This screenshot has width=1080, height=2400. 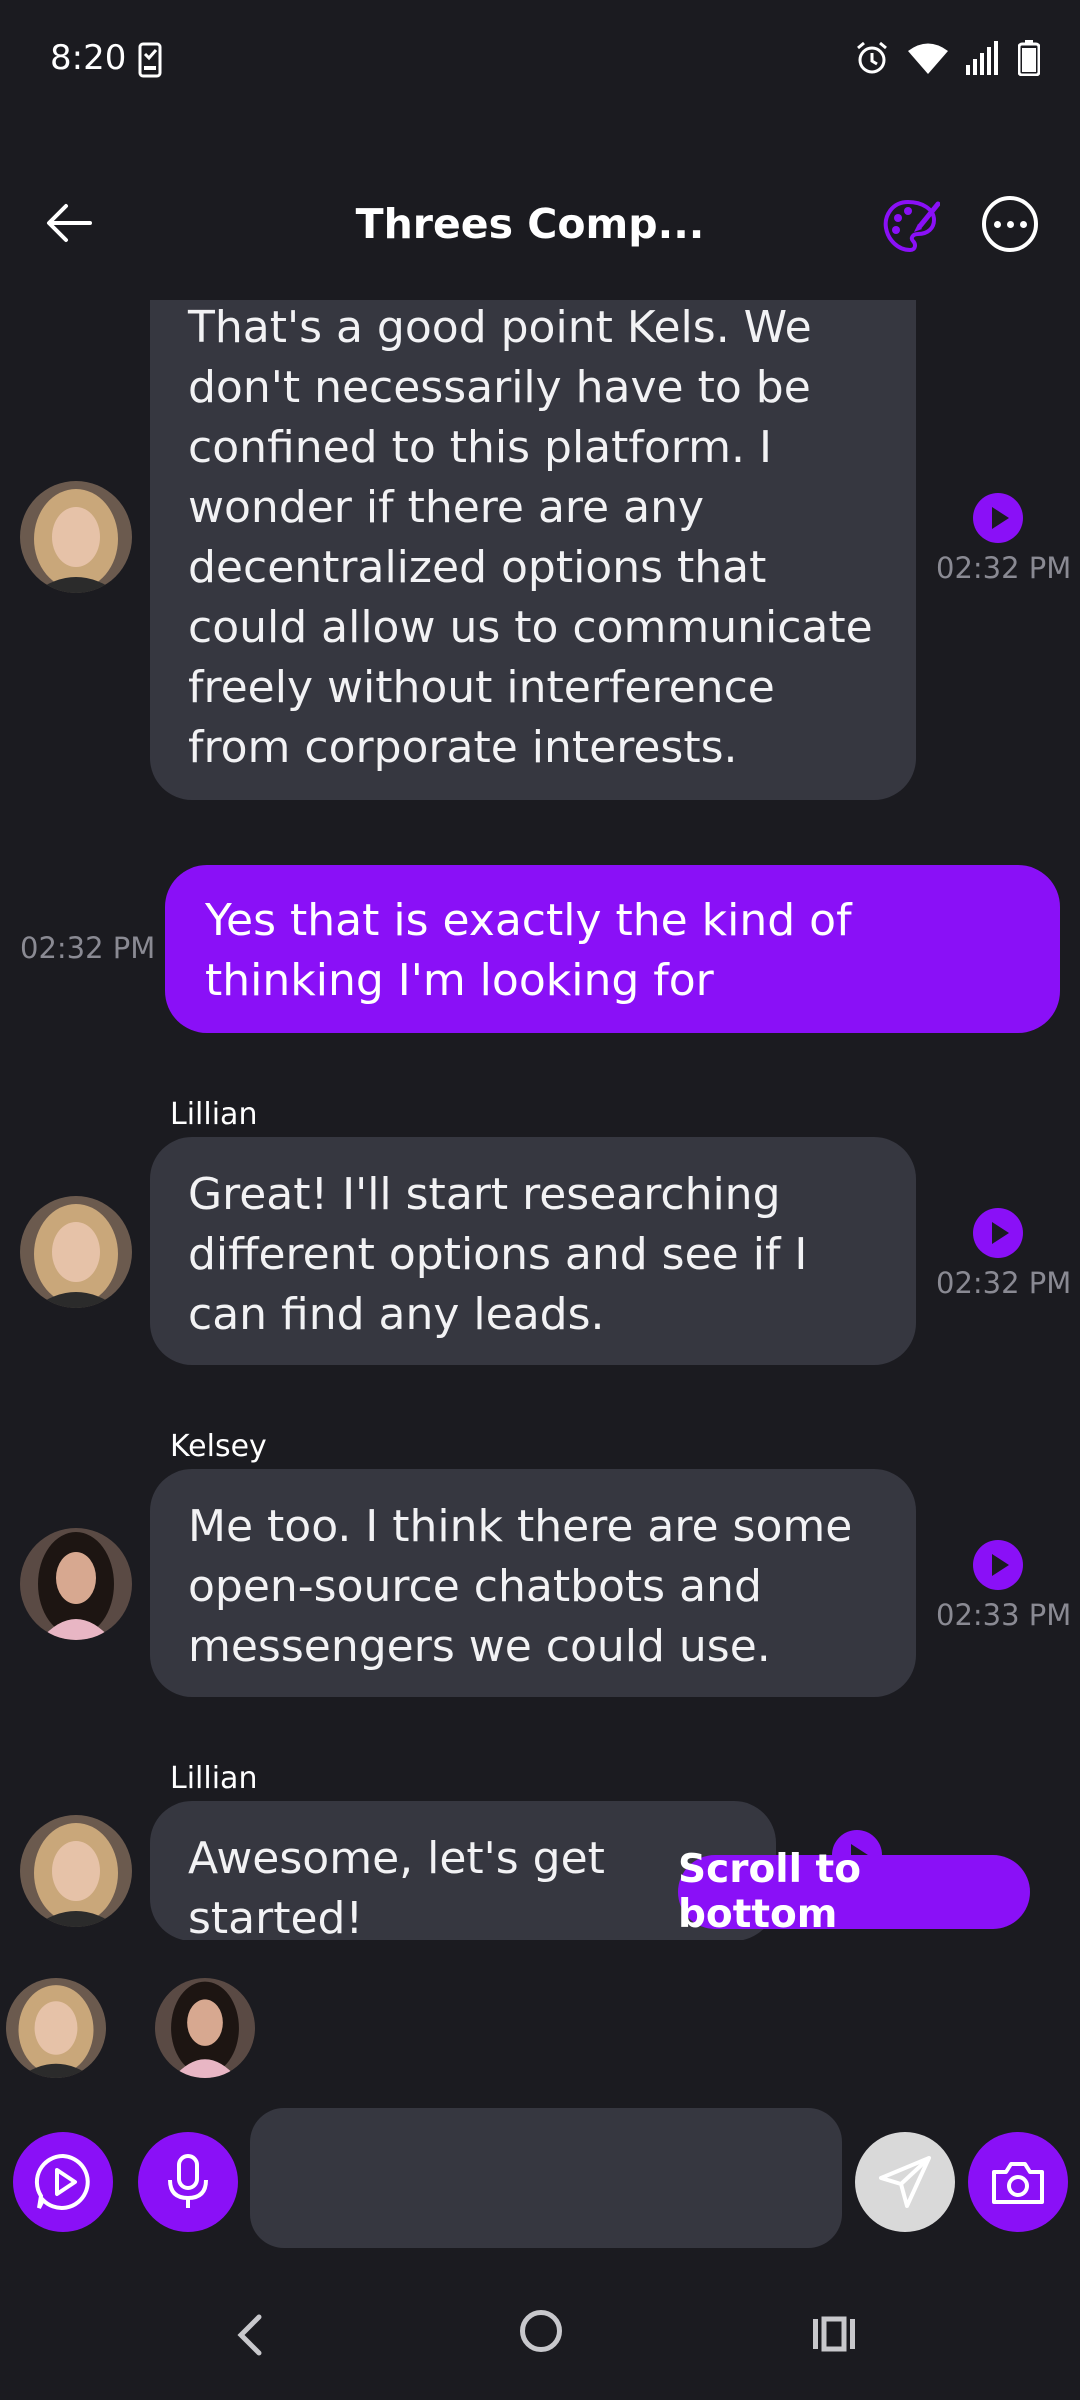 I want to click on status-time: 8:20, so click(x=88, y=58).